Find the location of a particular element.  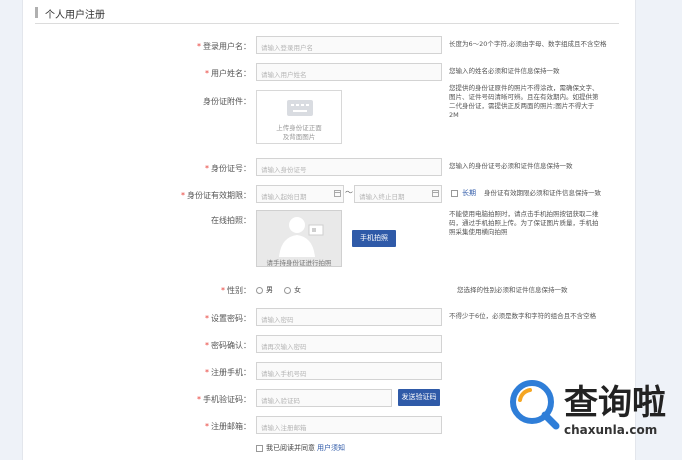

validity-label: * 身份证有效期限： is located at coordinates (216, 195).